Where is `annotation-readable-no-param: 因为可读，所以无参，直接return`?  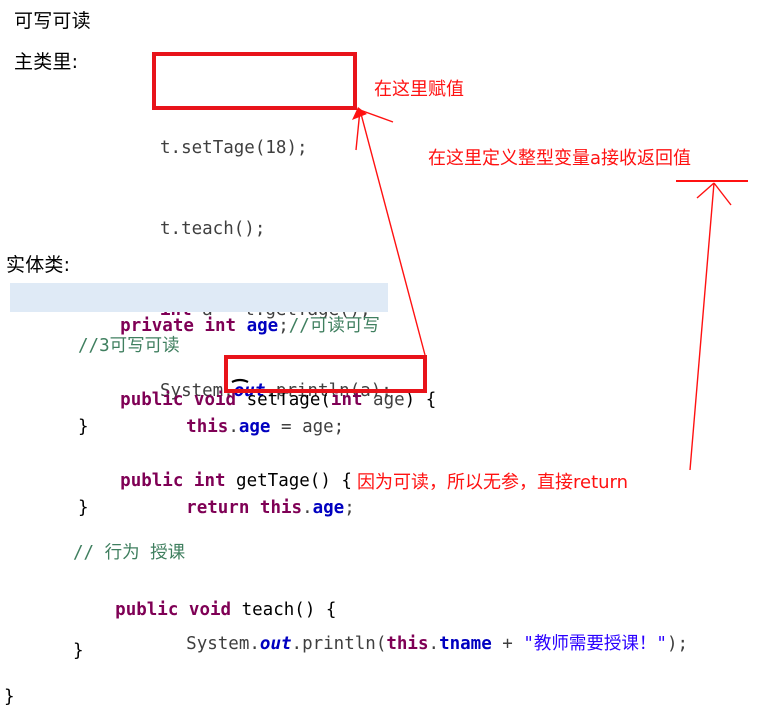 annotation-readable-no-param: 因为可读，所以无参，直接return is located at coordinates (493, 482).